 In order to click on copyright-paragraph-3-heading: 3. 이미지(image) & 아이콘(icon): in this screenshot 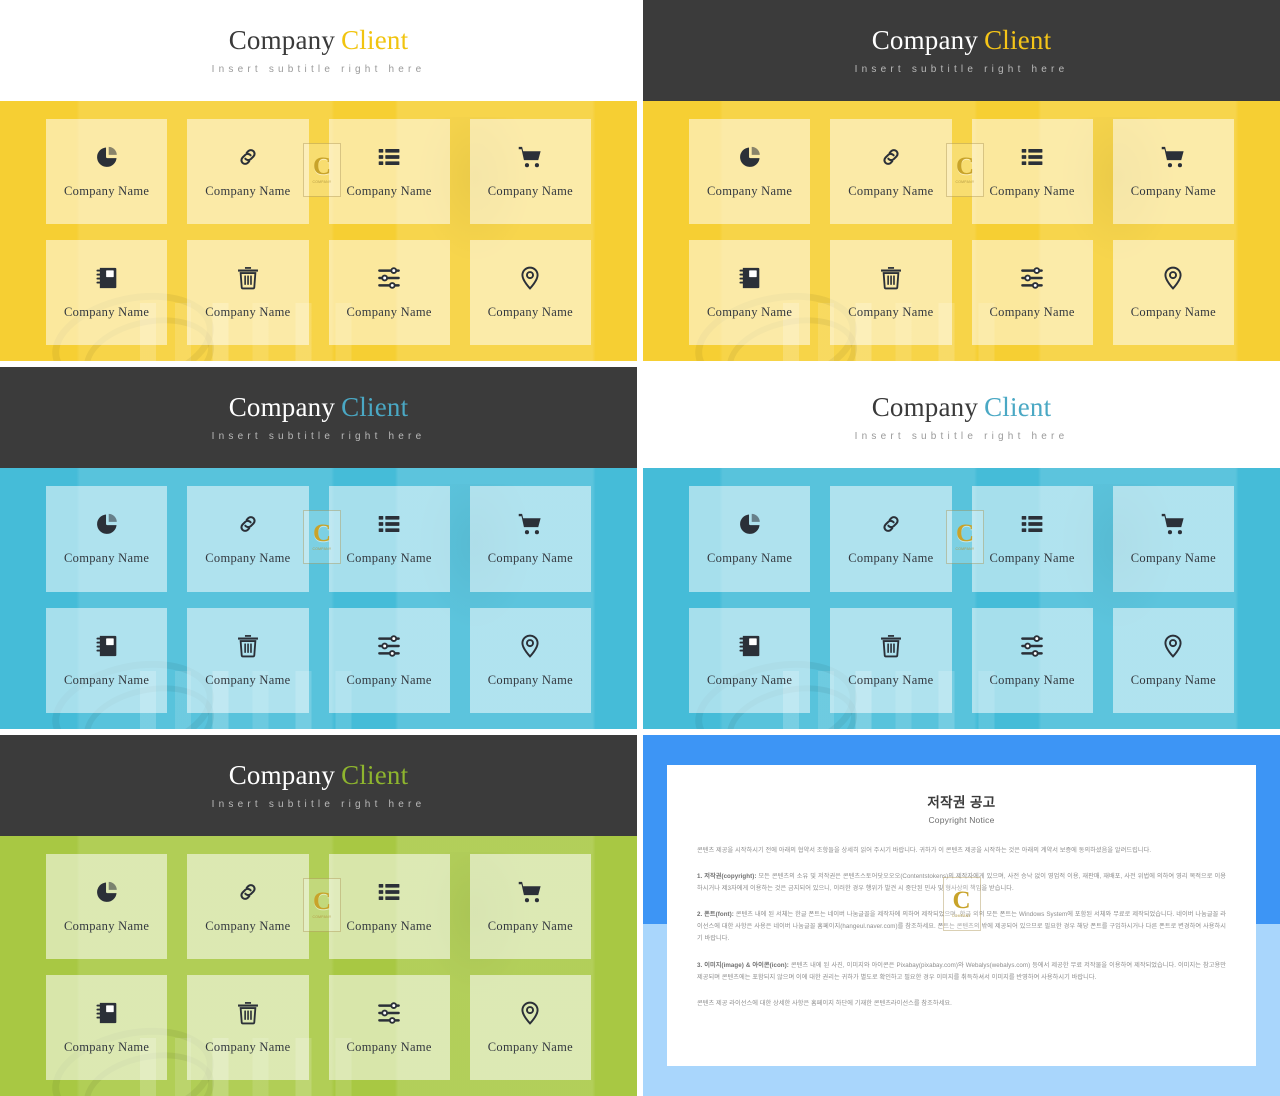, I will do `click(743, 965)`.